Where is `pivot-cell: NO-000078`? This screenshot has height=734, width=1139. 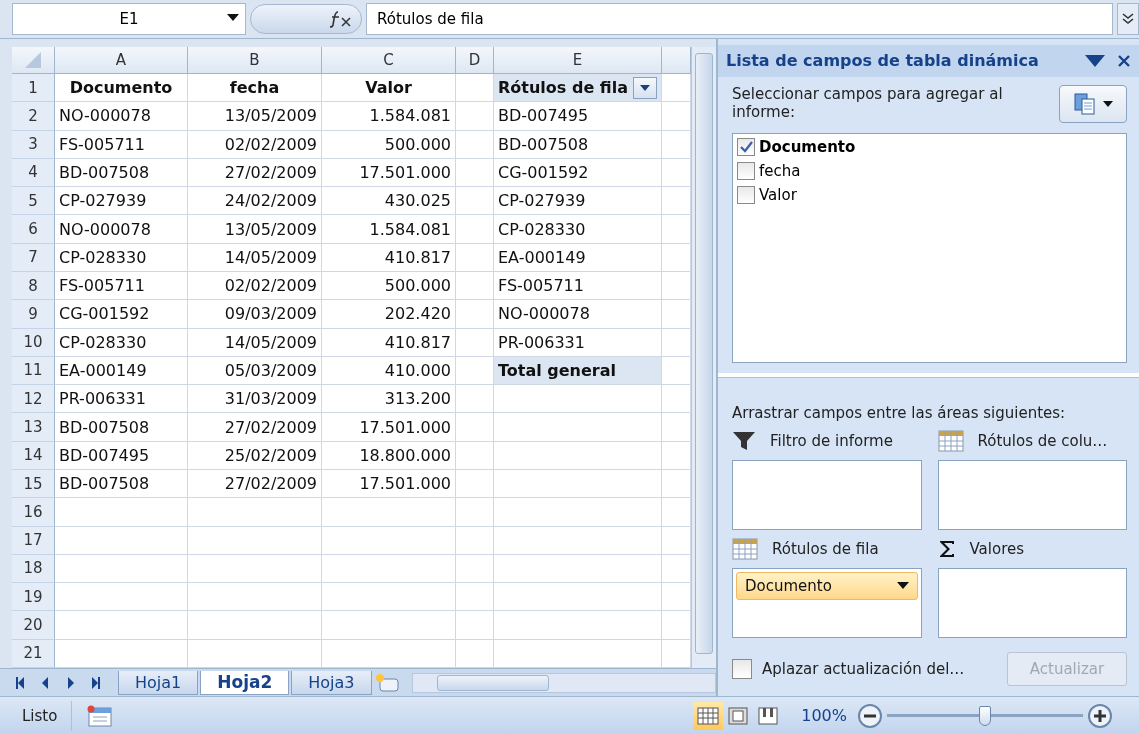 pivot-cell: NO-000078 is located at coordinates (578, 314).